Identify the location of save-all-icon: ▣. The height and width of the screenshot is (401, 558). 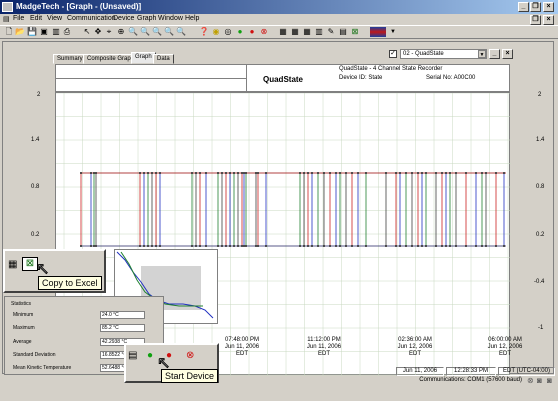
(44, 32).